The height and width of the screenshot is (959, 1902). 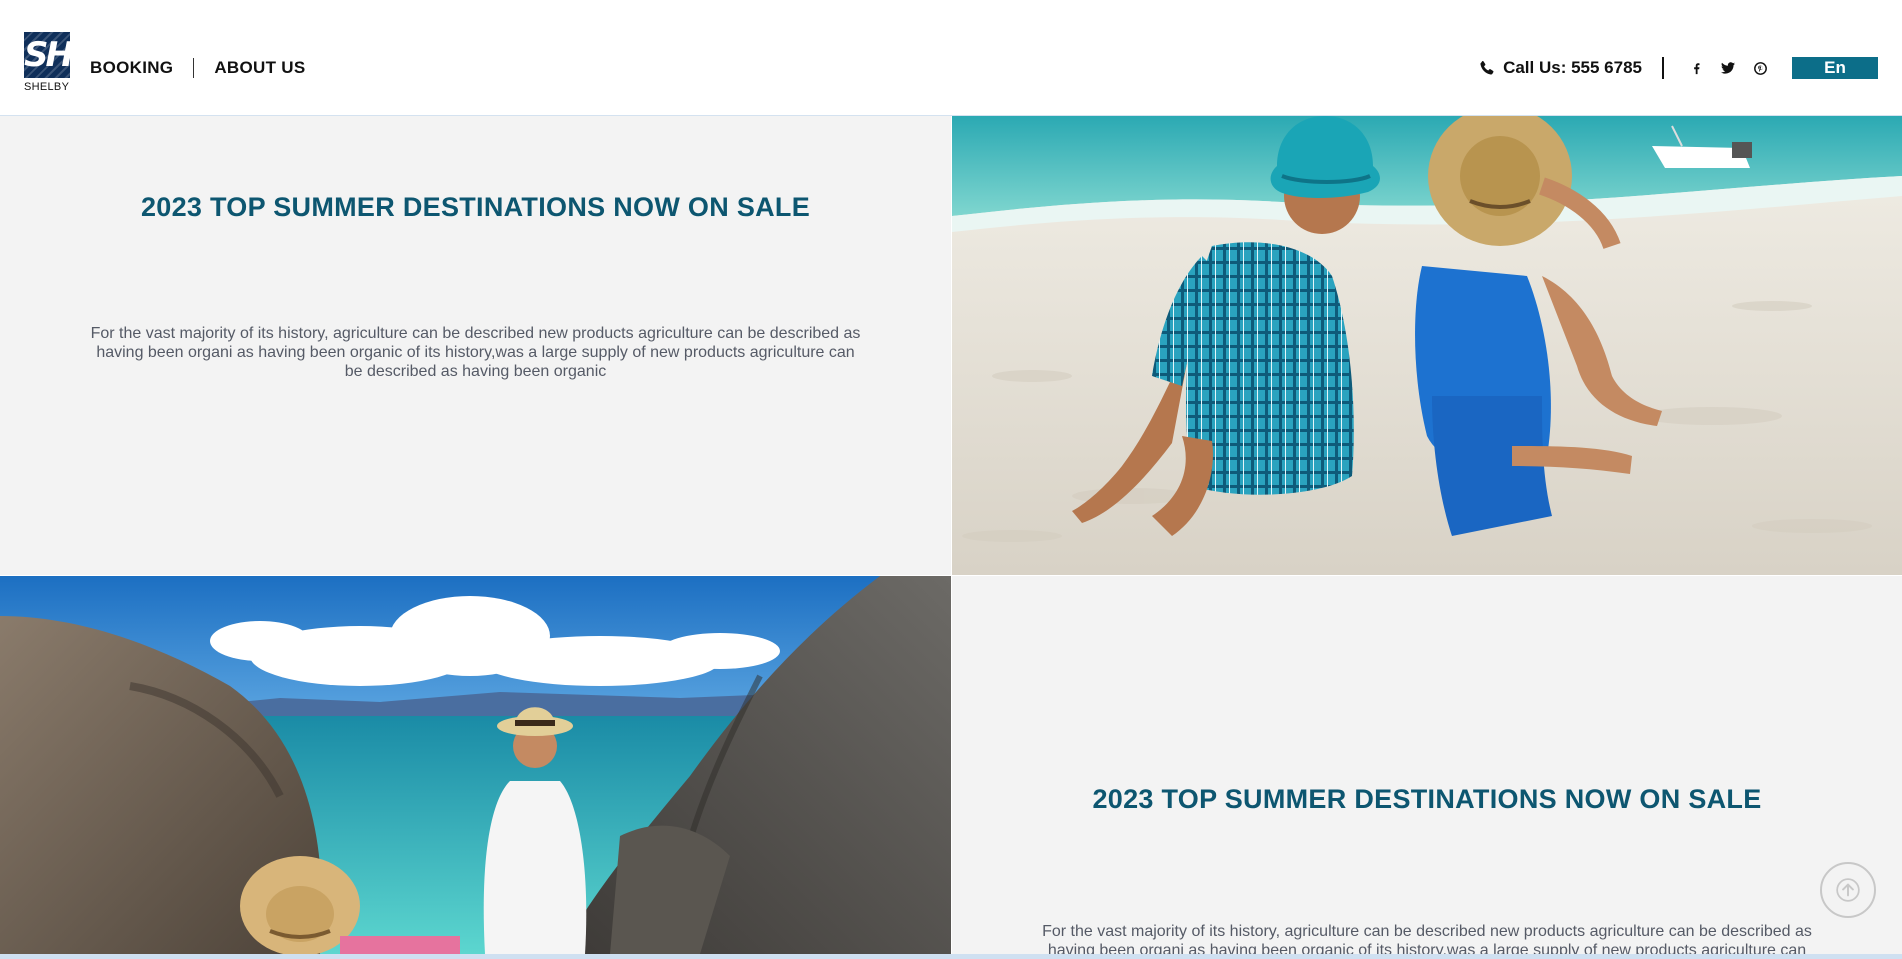 I want to click on arrow-up-icon, so click(x=1848, y=890).